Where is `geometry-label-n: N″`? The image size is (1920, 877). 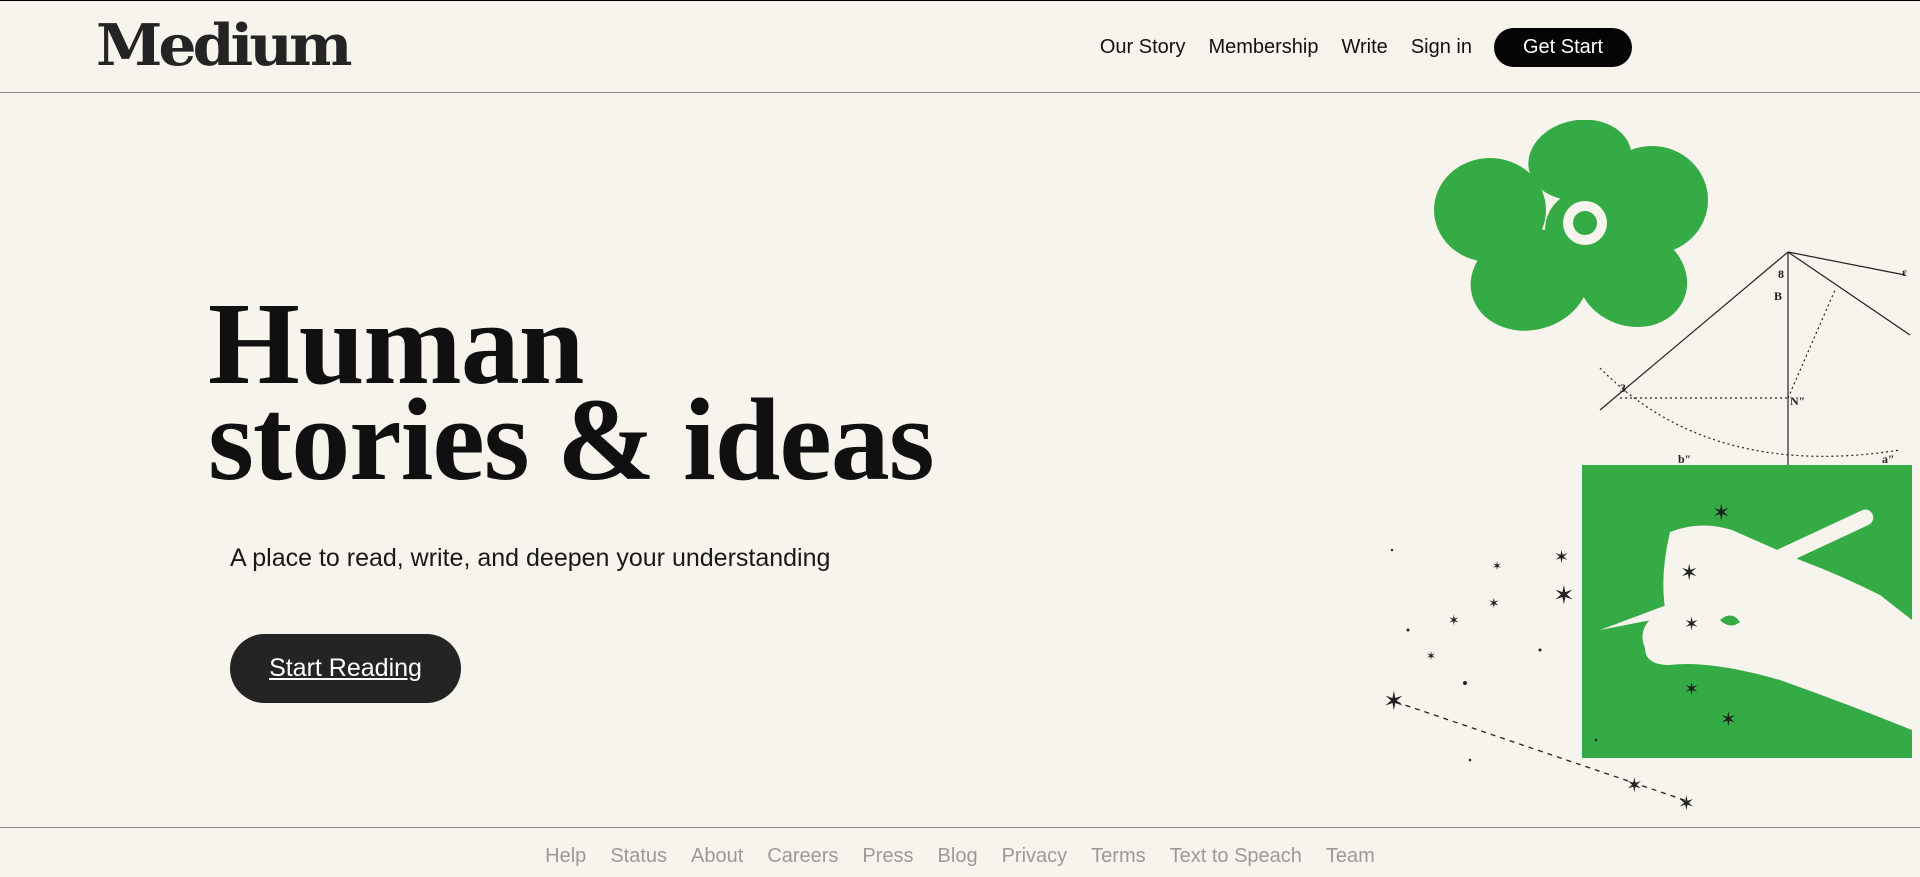 geometry-label-n: N″ is located at coordinates (1797, 401).